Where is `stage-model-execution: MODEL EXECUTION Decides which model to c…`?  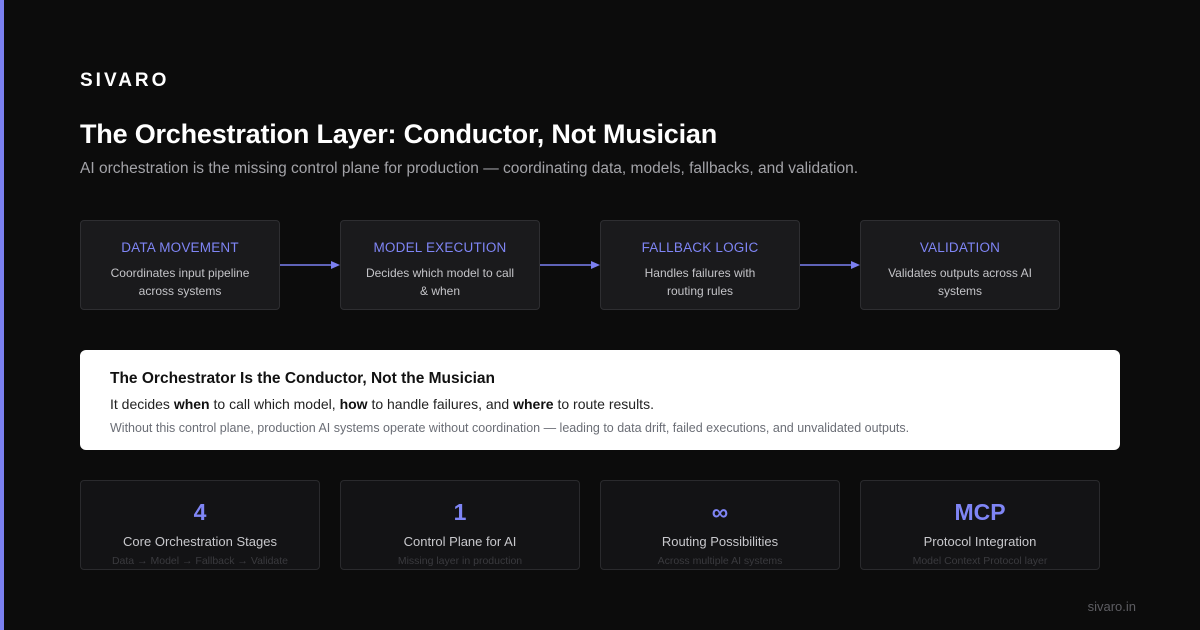 stage-model-execution: MODEL EXECUTION Decides which model to c… is located at coordinates (440, 265).